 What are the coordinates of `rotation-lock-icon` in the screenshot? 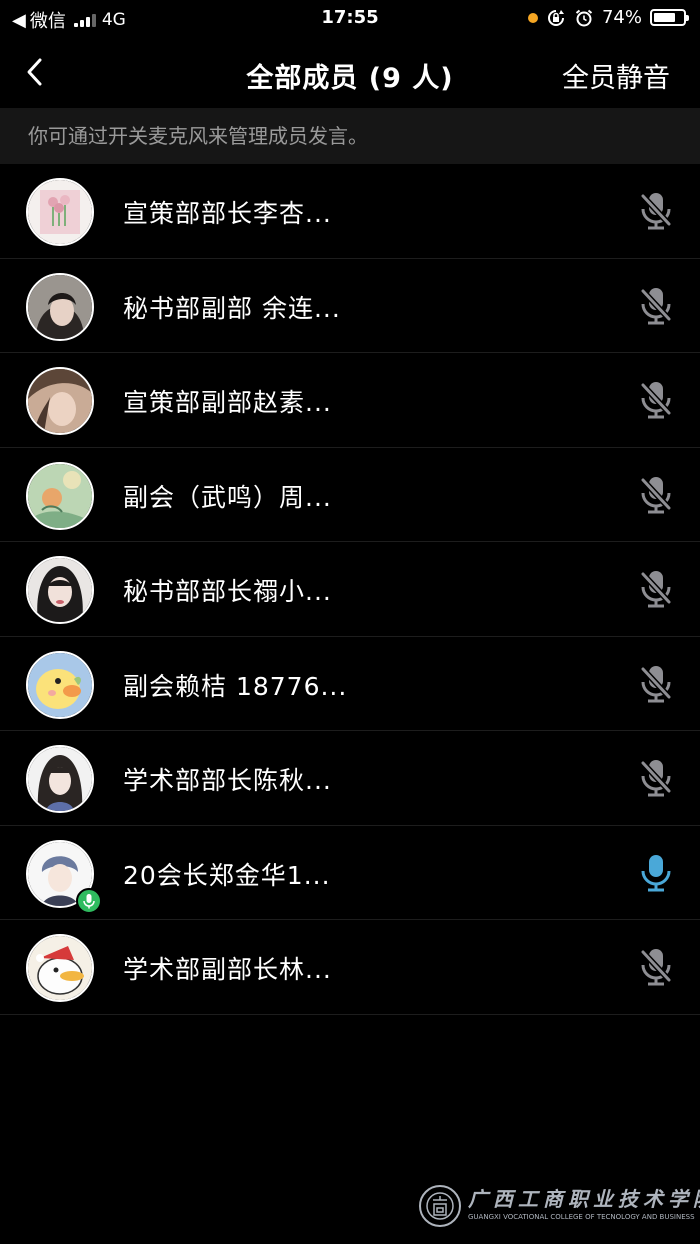 It's located at (555, 17).